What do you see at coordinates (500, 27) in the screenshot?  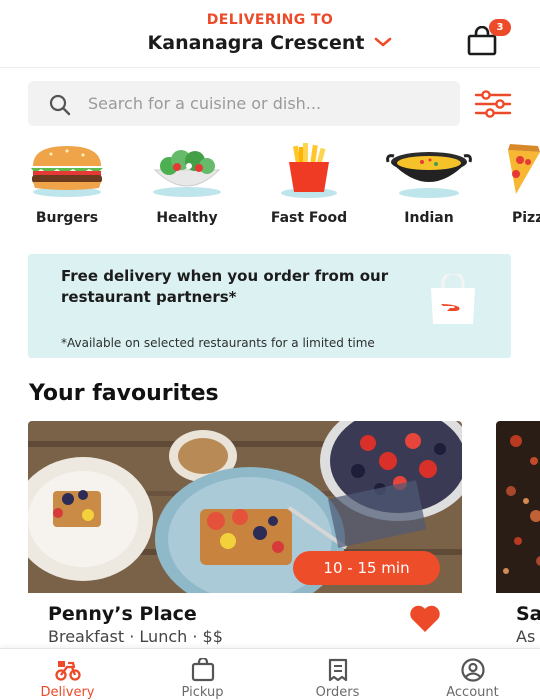 I see `cart-count-badge: 3` at bounding box center [500, 27].